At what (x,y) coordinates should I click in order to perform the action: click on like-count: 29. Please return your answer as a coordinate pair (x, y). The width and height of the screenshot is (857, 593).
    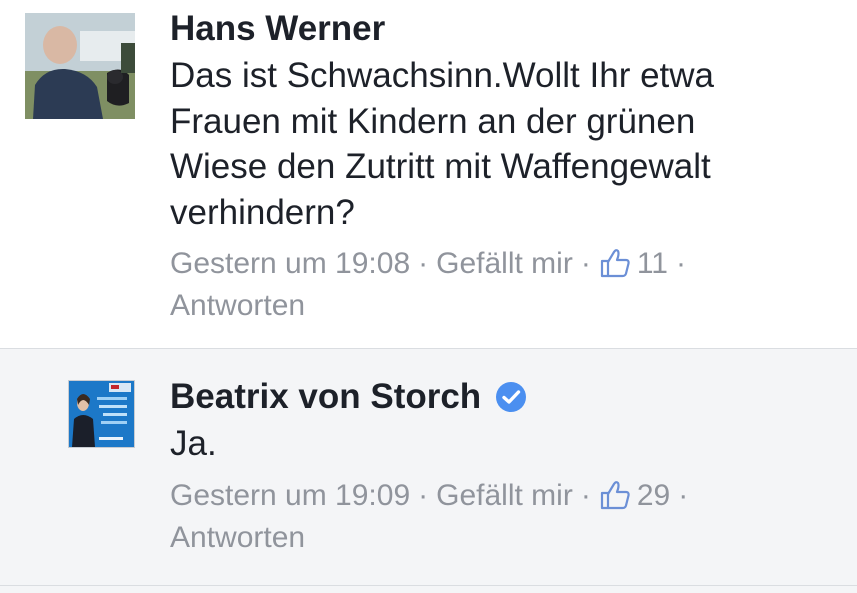
    Looking at the image, I should click on (634, 495).